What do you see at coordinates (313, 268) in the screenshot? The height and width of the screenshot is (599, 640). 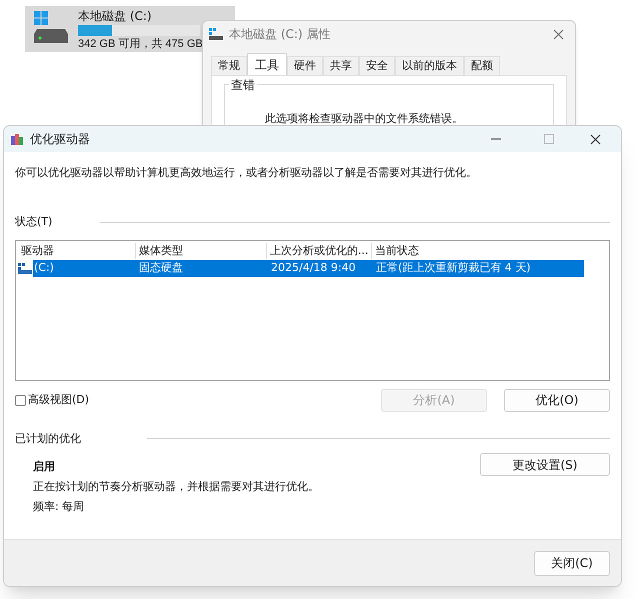 I see `table-cell-text: 2025/4/18 9:40` at bounding box center [313, 268].